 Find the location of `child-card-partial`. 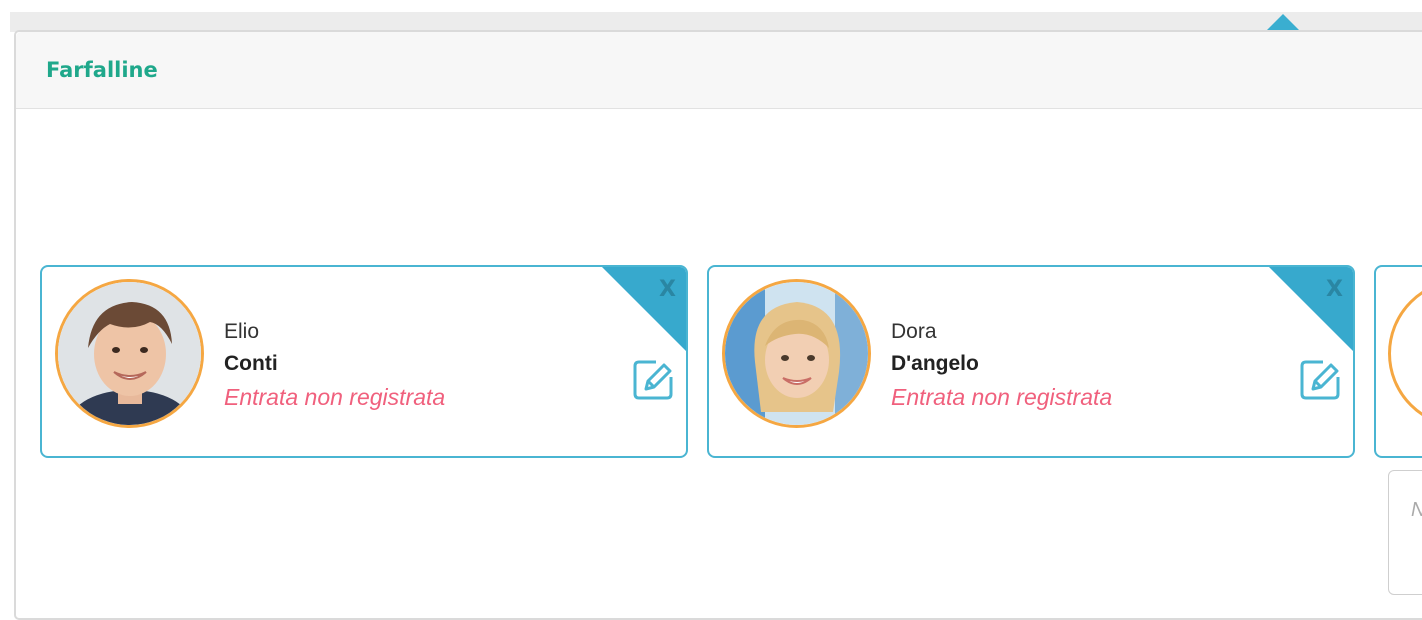

child-card-partial is located at coordinates (1398, 361).